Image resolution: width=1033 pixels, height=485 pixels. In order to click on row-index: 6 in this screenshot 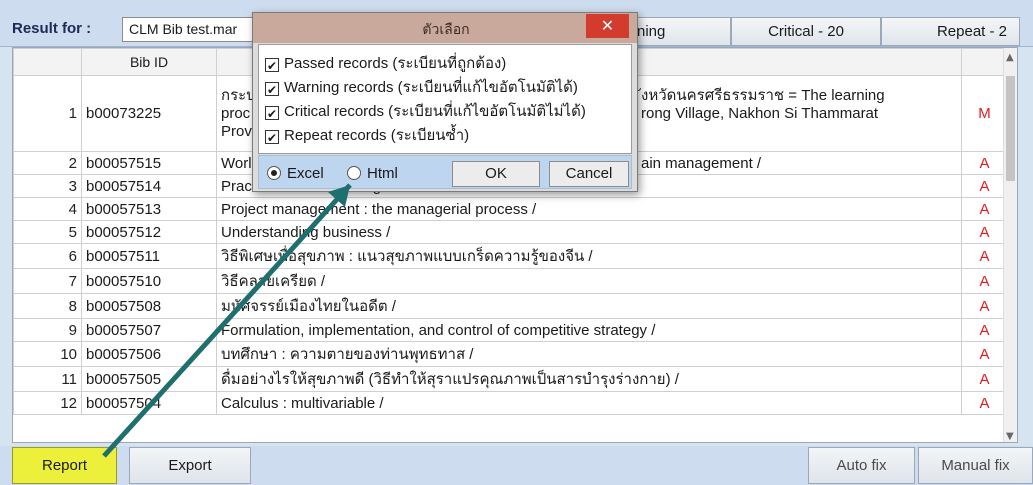, I will do `click(47, 256)`.